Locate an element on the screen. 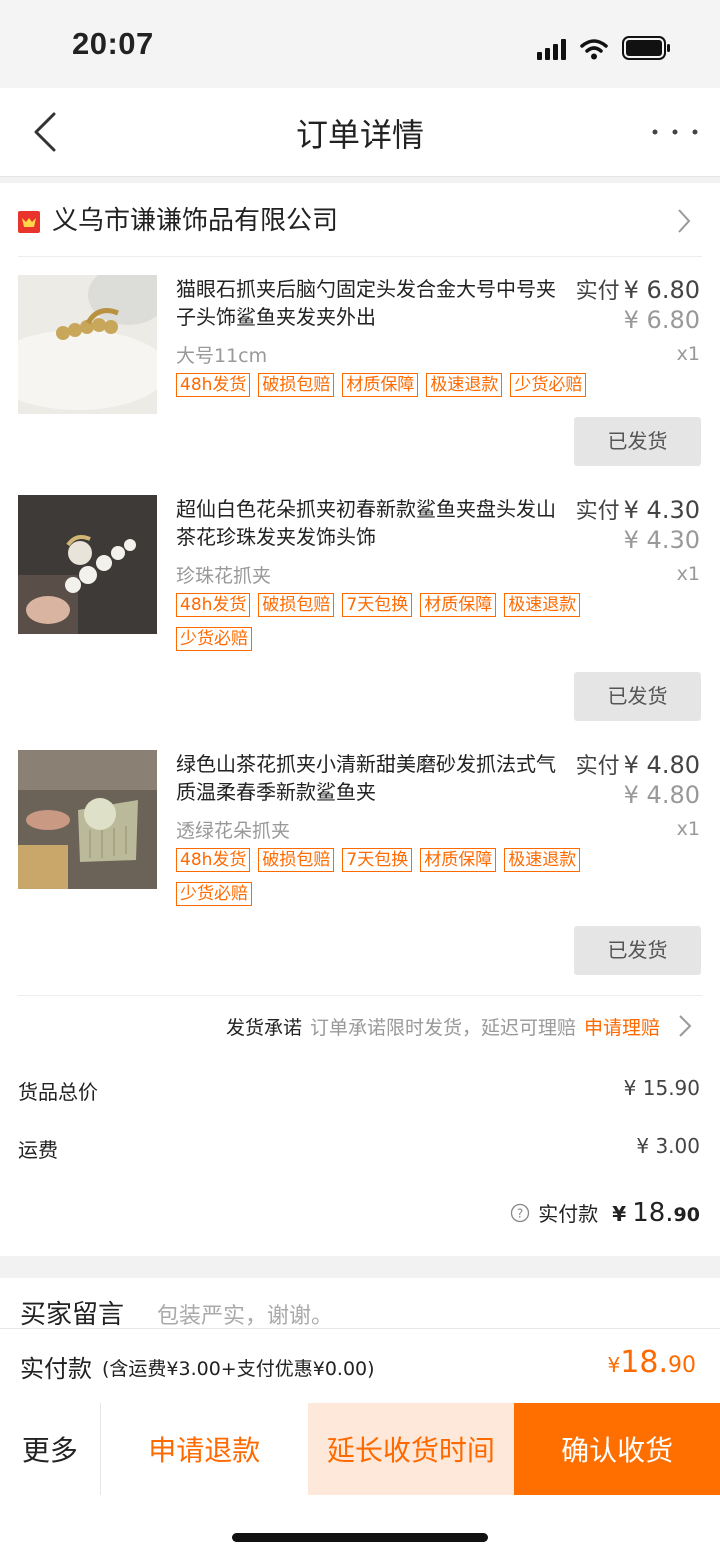 Image resolution: width=720 pixels, height=1558 pixels. confirm-receipt-button: 确认收货 is located at coordinates (617, 1449).